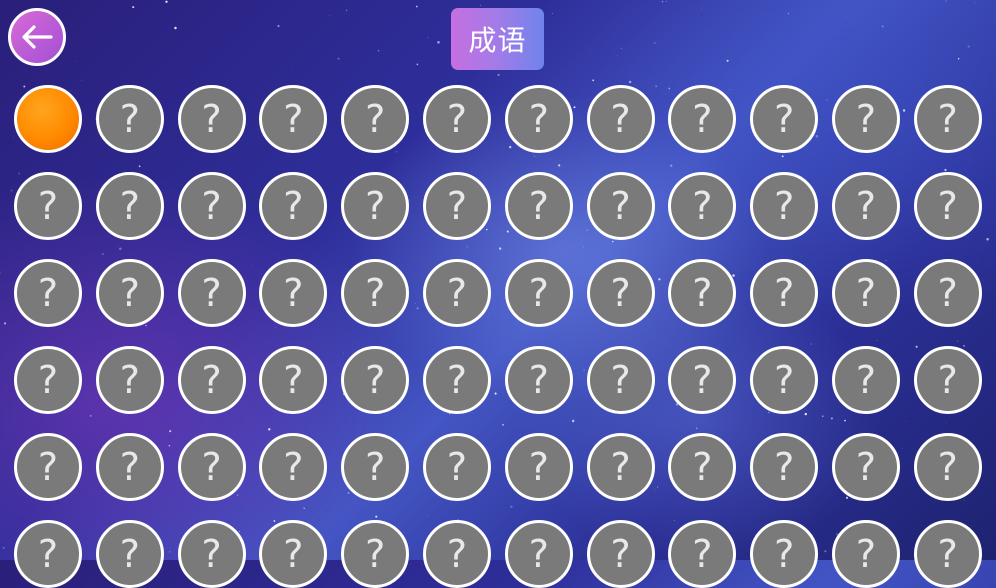  What do you see at coordinates (48, 119) in the screenshot?
I see `level-button-unlocked` at bounding box center [48, 119].